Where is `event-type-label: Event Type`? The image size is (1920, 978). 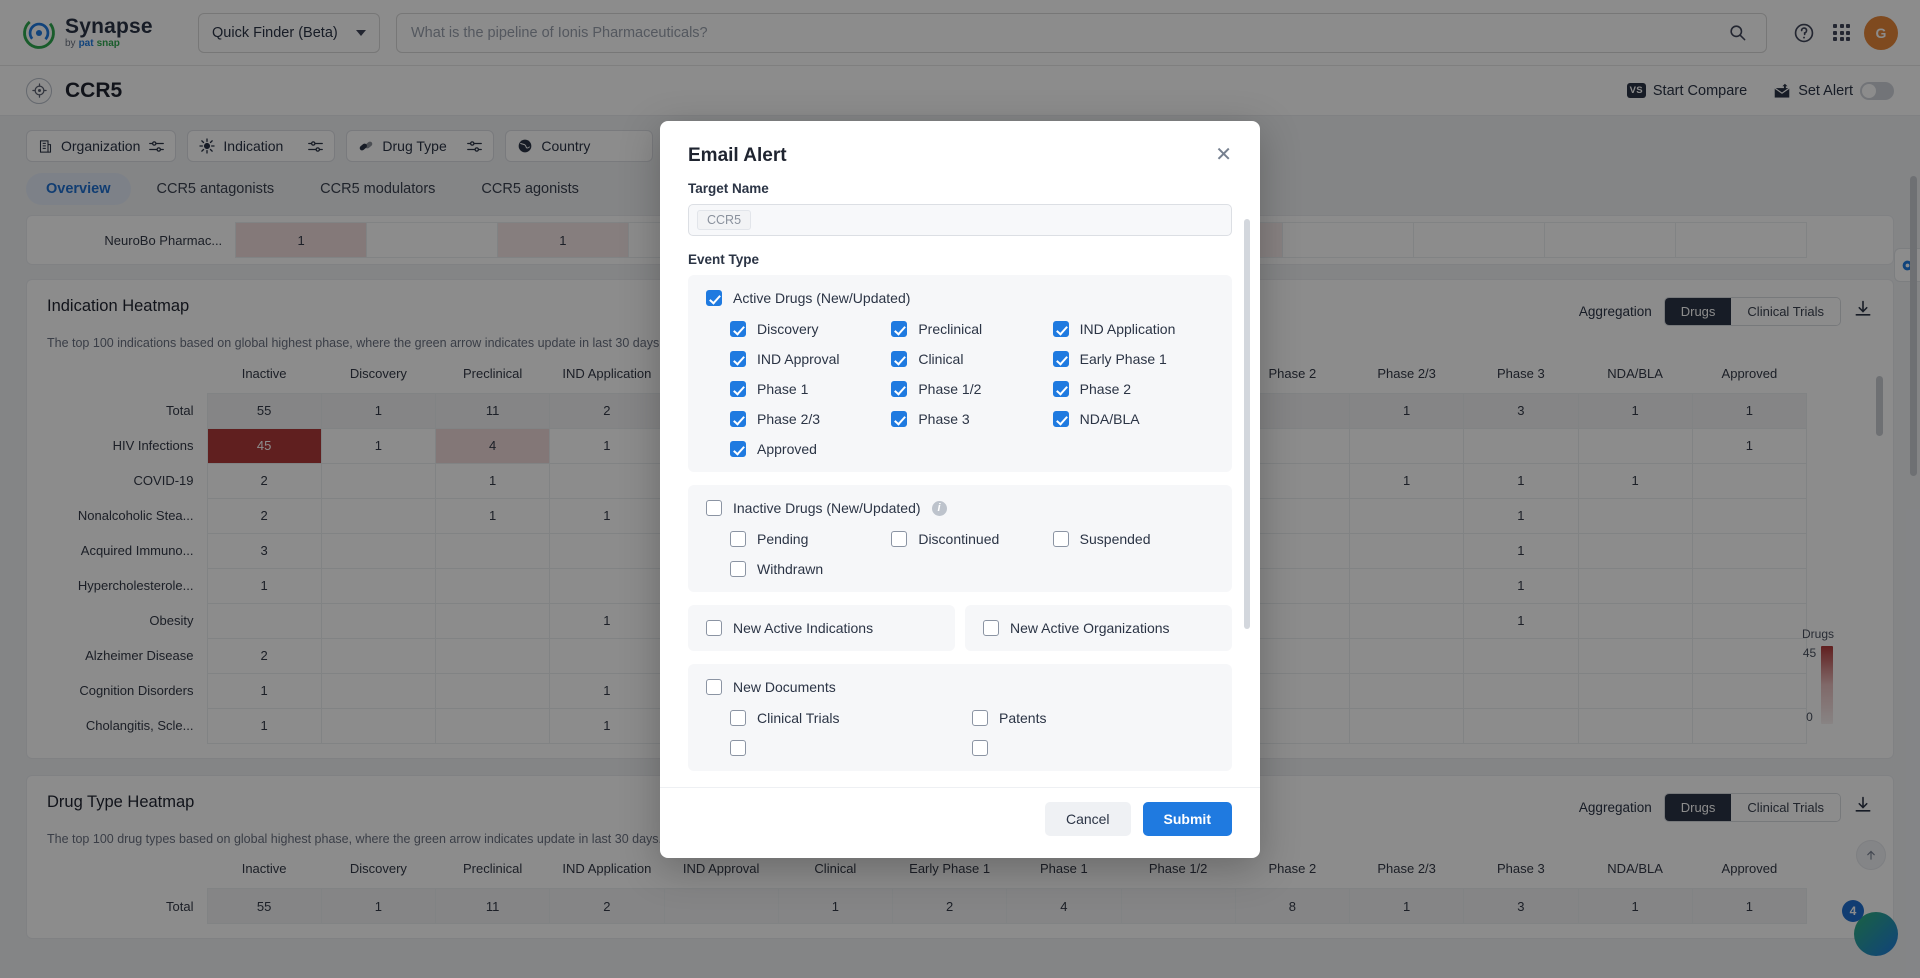 event-type-label: Event Type is located at coordinates (724, 259).